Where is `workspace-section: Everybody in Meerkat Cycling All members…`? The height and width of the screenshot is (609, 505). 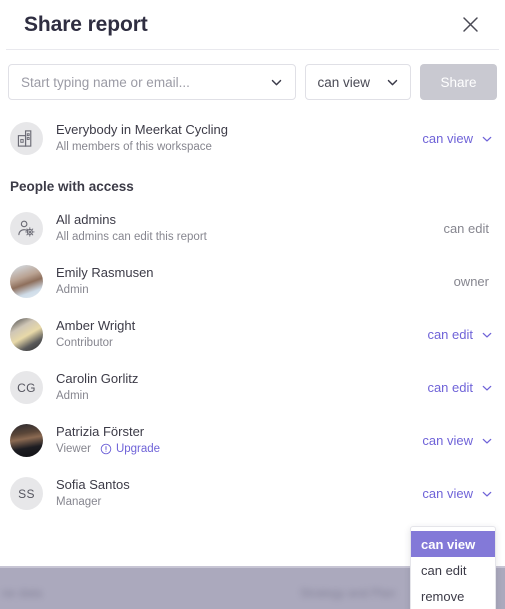 workspace-section: Everybody in Meerkat Cycling All members… is located at coordinates (252, 138).